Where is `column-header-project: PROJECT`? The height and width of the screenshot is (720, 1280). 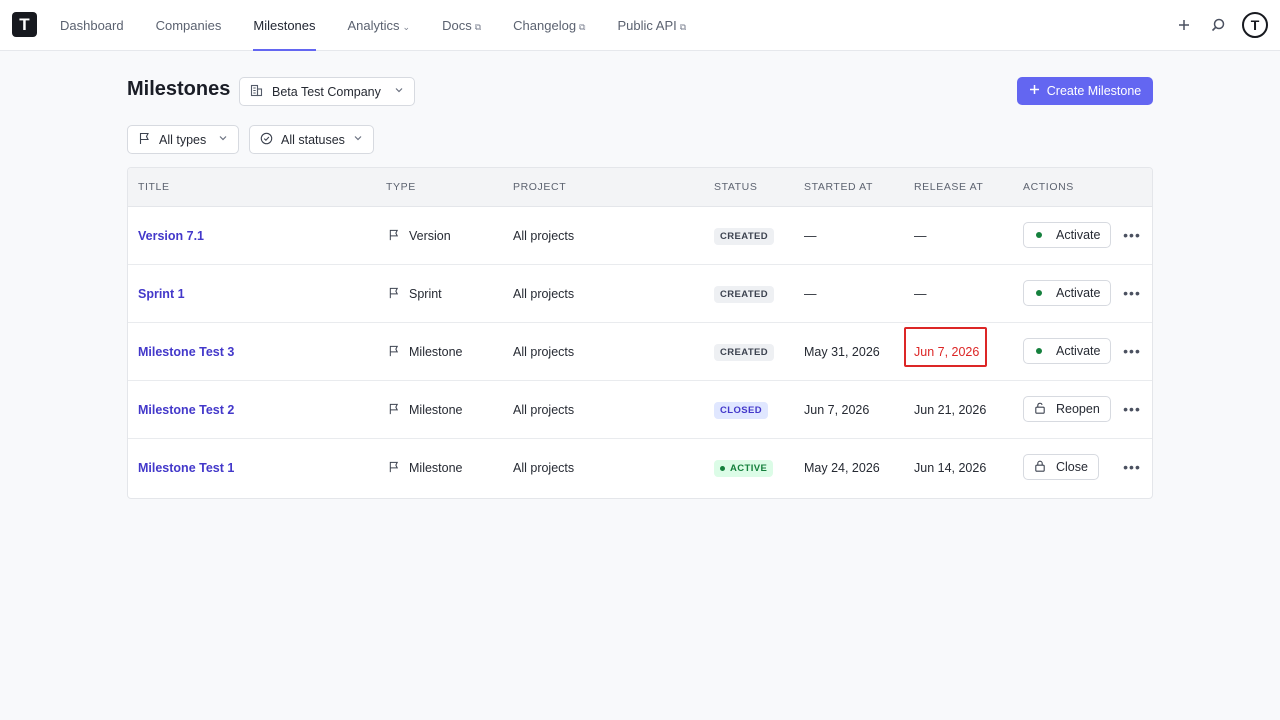
column-header-project: PROJECT is located at coordinates (540, 187).